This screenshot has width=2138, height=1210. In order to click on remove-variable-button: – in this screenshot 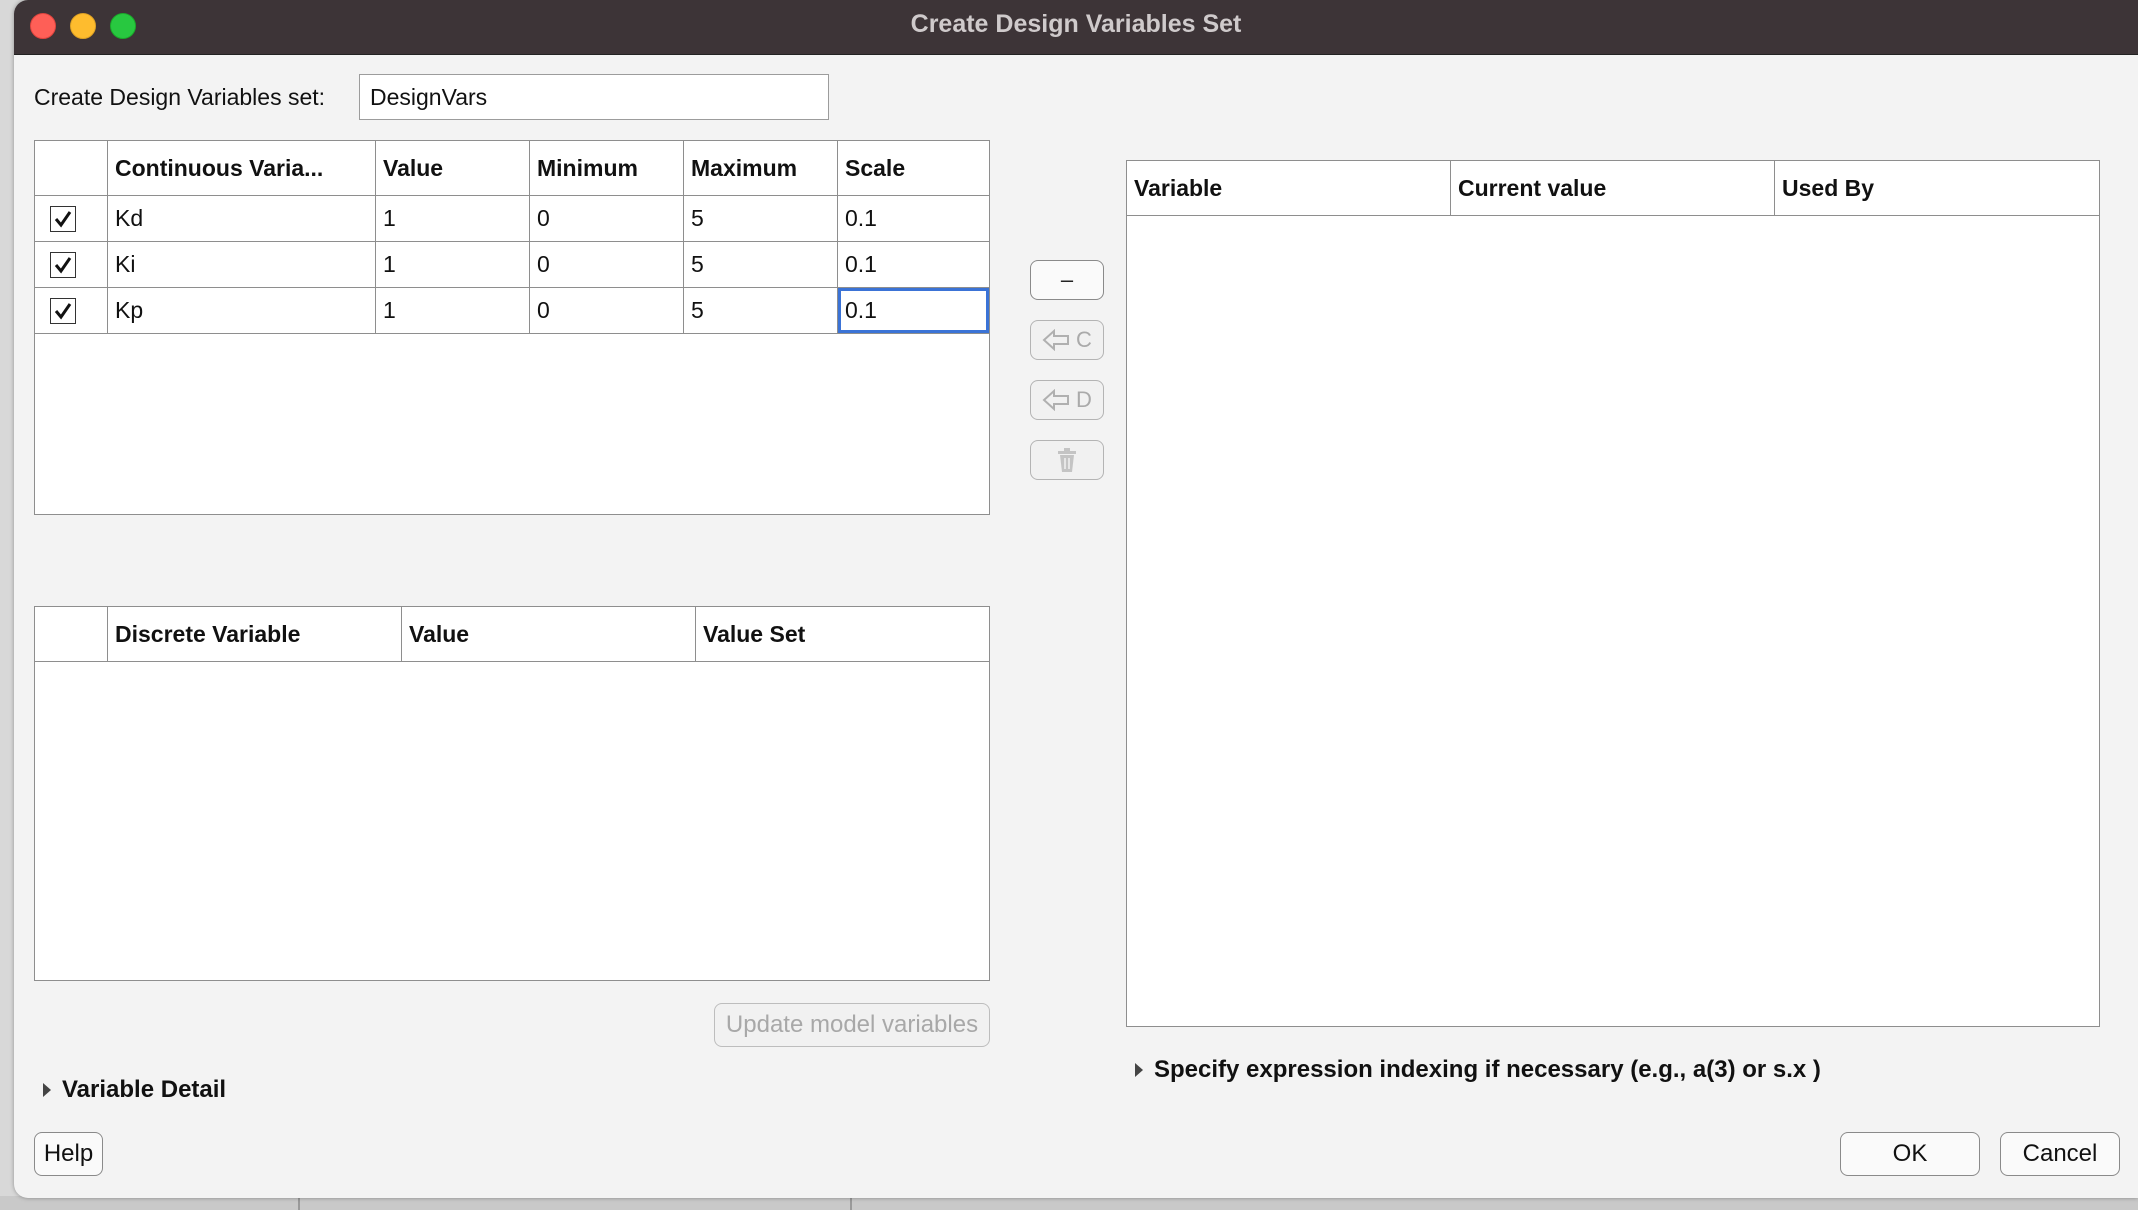, I will do `click(1067, 280)`.